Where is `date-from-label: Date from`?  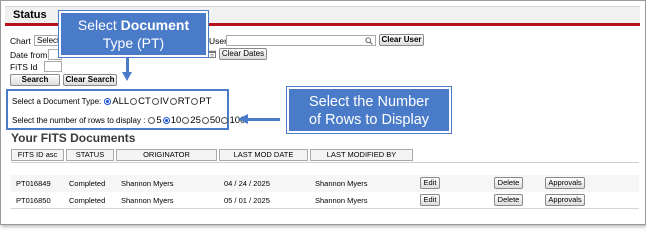 date-from-label: Date from is located at coordinates (29, 55).